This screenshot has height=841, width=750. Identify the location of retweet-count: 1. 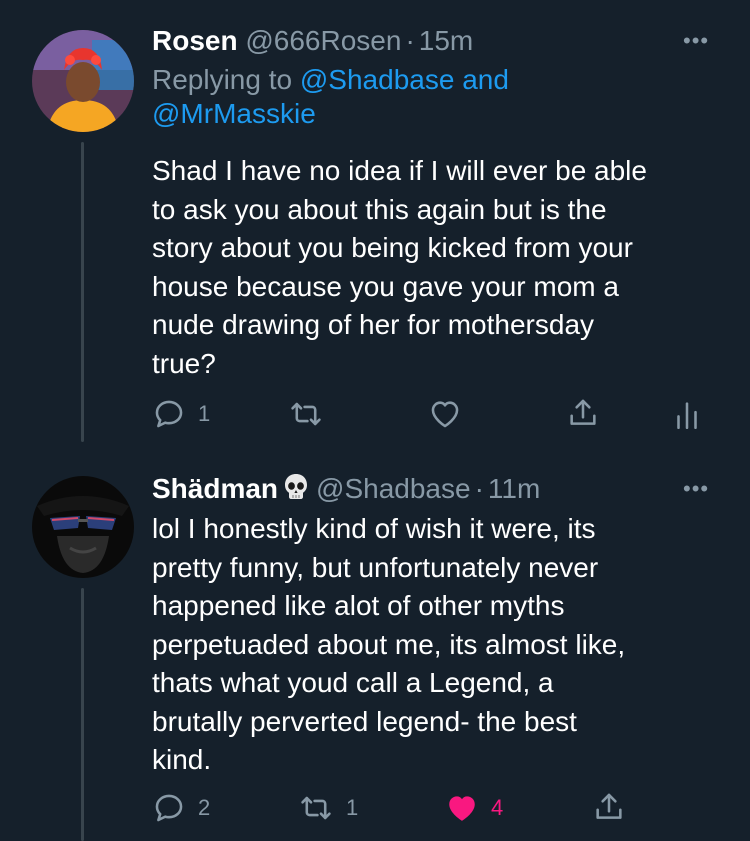
(352, 807).